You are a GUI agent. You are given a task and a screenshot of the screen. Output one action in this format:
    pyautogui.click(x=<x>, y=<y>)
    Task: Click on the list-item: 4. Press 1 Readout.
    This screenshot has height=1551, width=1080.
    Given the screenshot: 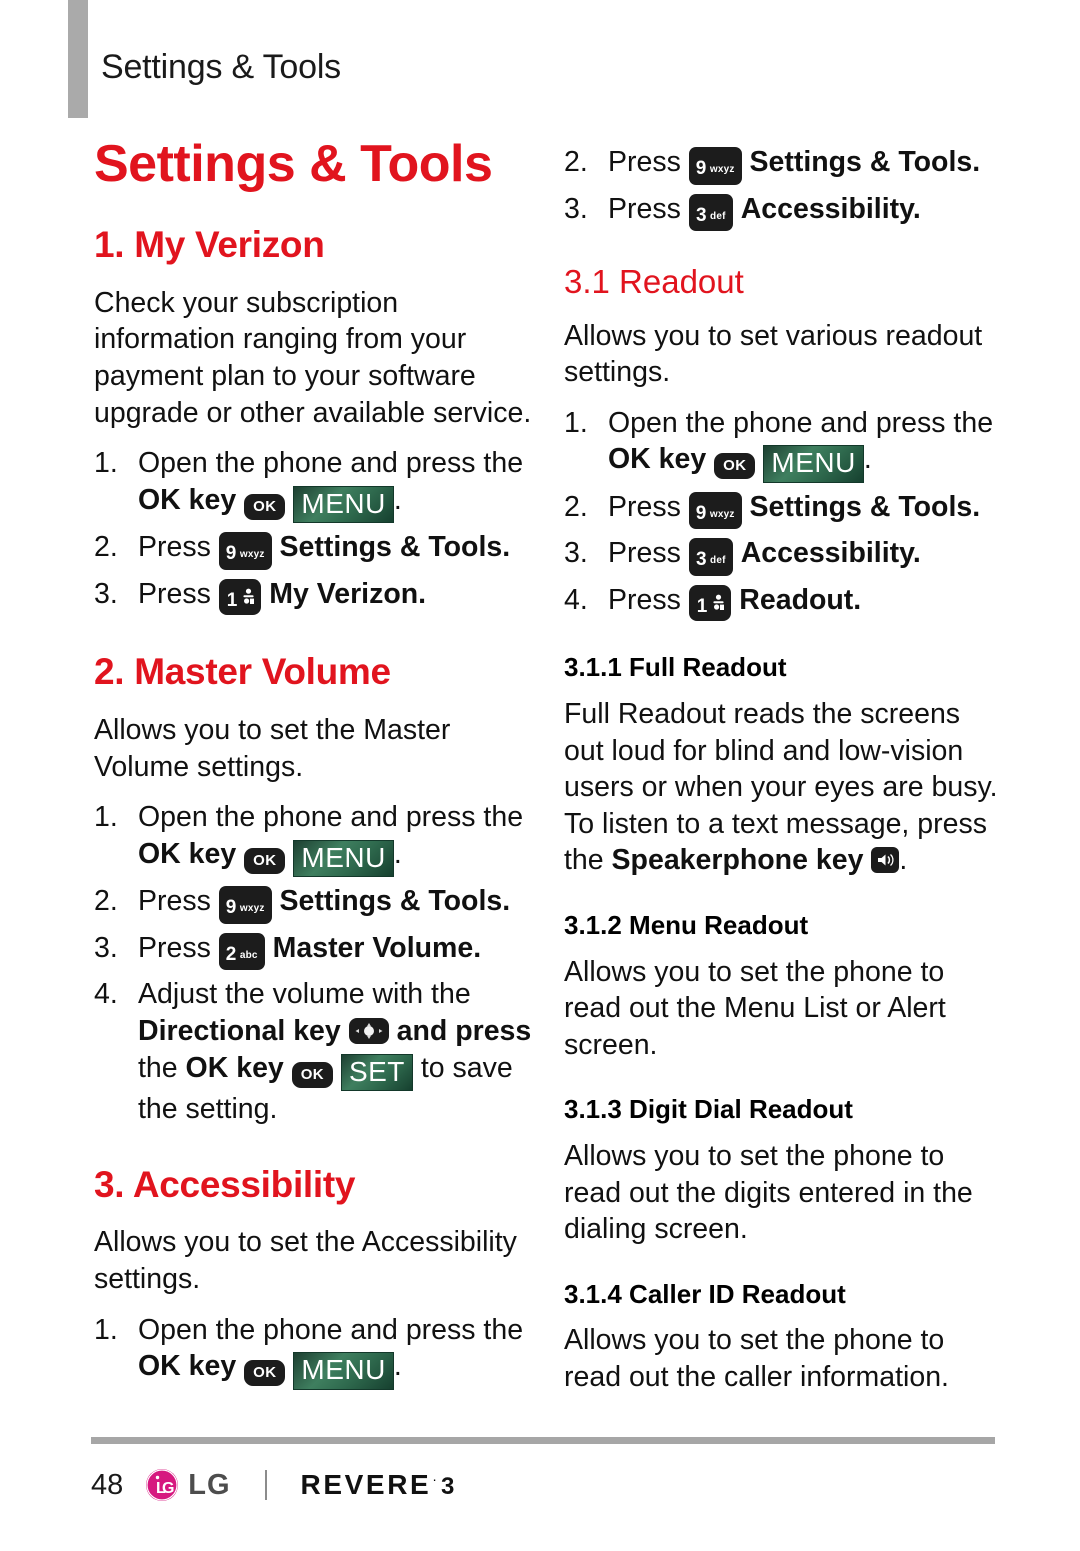 What is the action you would take?
    pyautogui.click(x=784, y=602)
    